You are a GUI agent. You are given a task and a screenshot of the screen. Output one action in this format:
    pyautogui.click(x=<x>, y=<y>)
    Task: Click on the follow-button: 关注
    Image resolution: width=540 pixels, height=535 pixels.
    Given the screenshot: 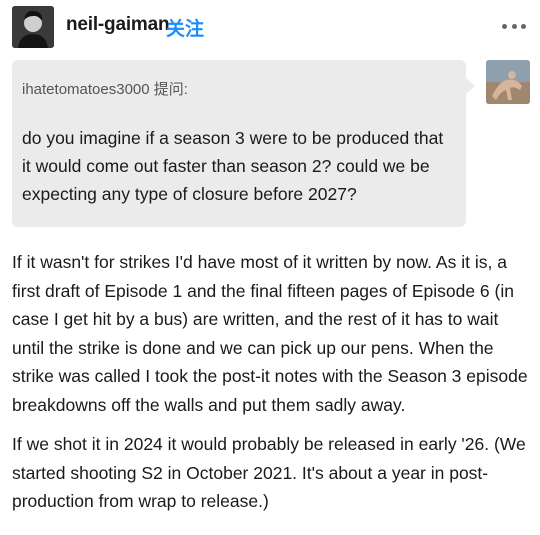 What is the action you would take?
    pyautogui.click(x=185, y=27)
    